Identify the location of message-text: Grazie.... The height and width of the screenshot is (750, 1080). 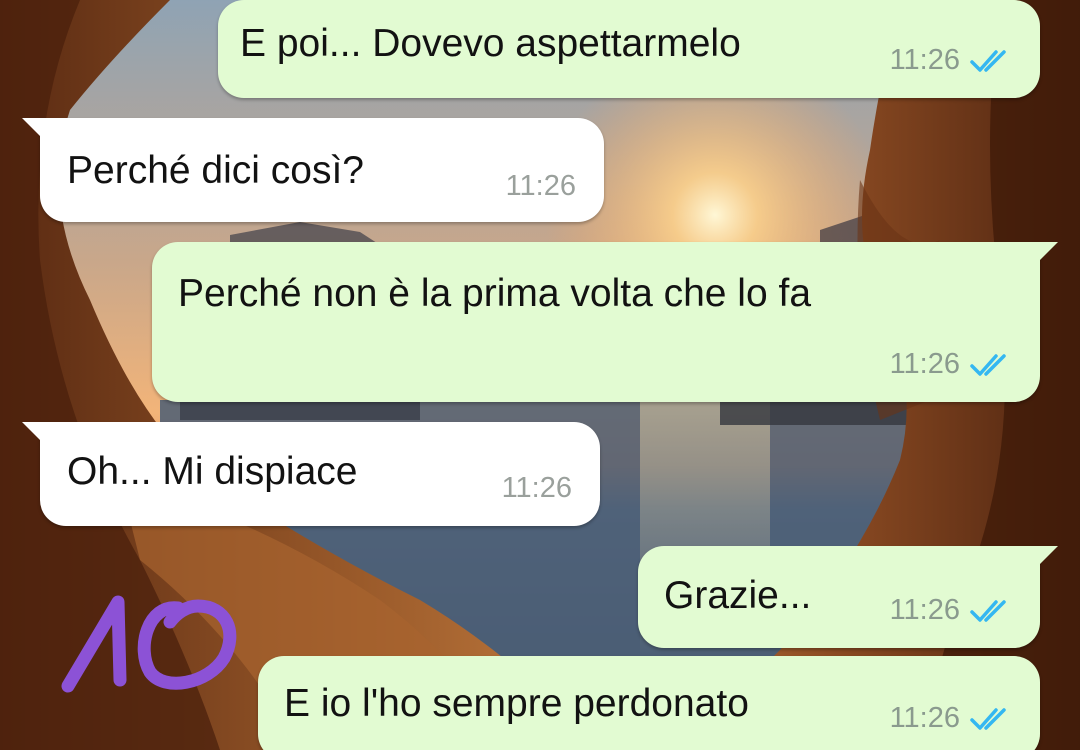
(738, 595).